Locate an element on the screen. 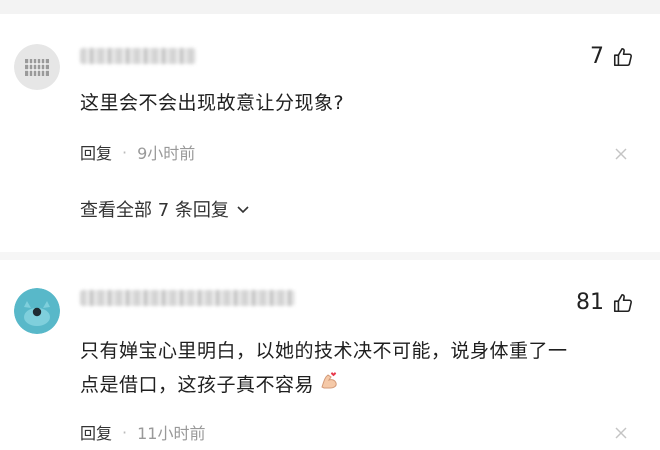  like-count: 81 is located at coordinates (590, 302).